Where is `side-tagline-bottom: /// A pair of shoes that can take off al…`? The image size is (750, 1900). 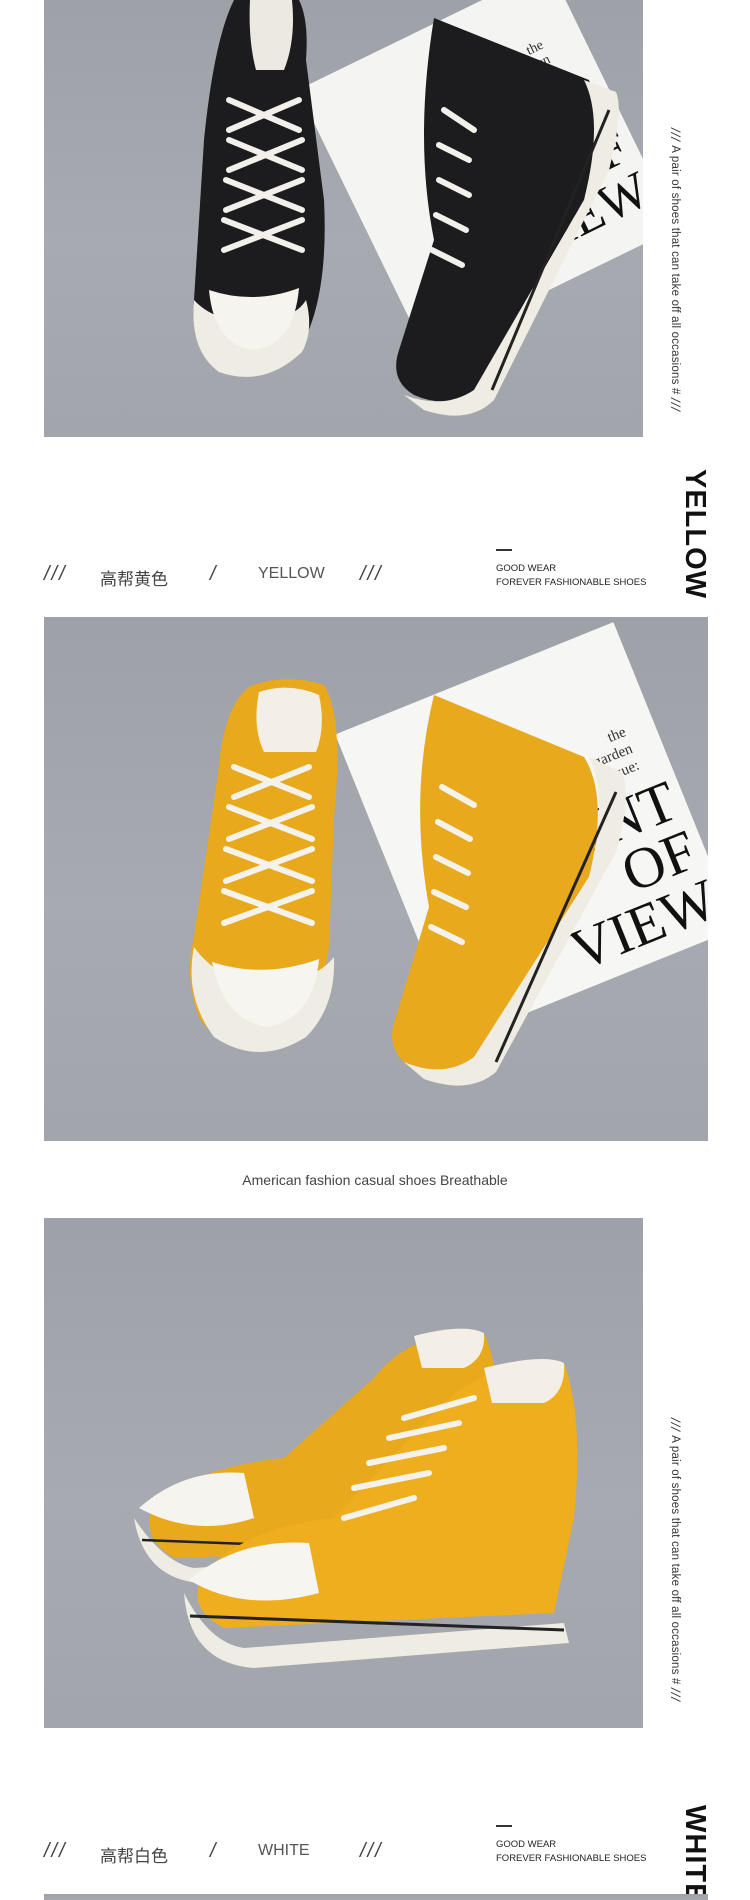 side-tagline-bottom: /// A pair of shoes that can take off al… is located at coordinates (675, 1560).